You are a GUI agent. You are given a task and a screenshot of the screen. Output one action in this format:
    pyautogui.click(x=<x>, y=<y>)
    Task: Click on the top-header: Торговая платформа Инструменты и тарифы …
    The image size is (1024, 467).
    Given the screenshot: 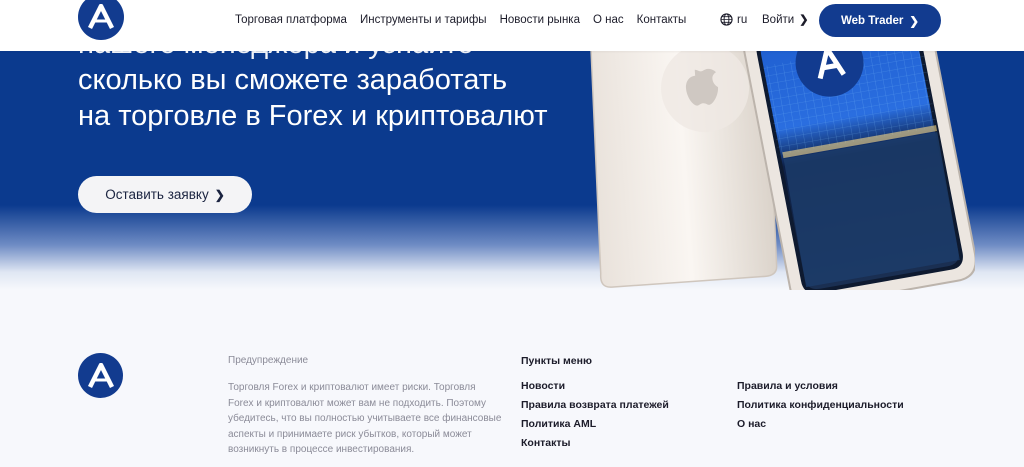 What is the action you would take?
    pyautogui.click(x=512, y=25)
    